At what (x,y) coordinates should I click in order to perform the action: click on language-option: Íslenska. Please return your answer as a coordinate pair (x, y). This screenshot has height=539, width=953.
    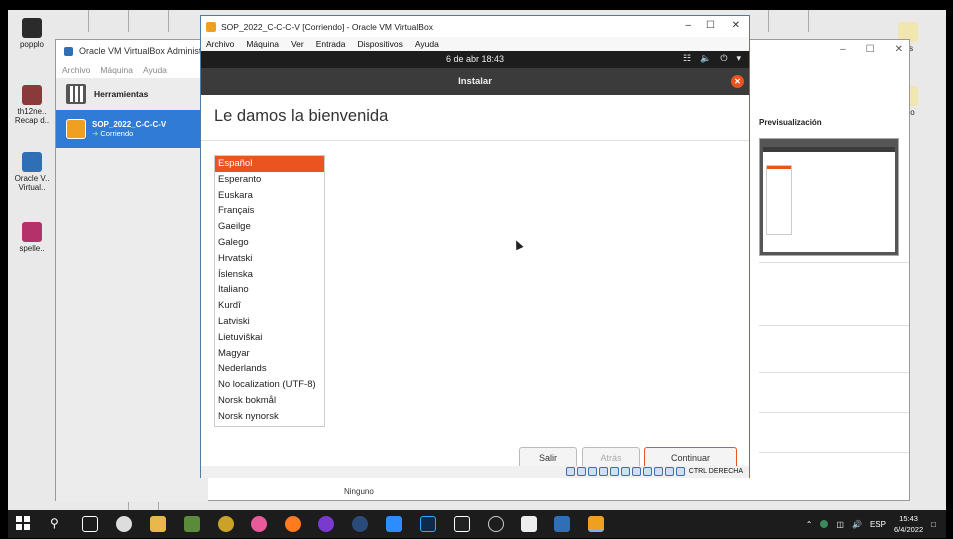
    Looking at the image, I should click on (269, 275).